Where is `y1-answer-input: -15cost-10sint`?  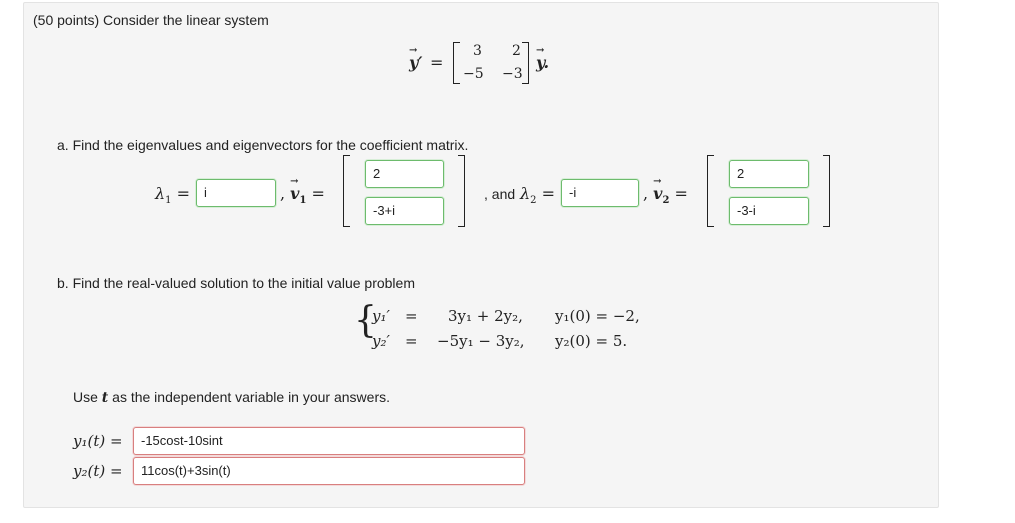 y1-answer-input: -15cost-10sint is located at coordinates (329, 441).